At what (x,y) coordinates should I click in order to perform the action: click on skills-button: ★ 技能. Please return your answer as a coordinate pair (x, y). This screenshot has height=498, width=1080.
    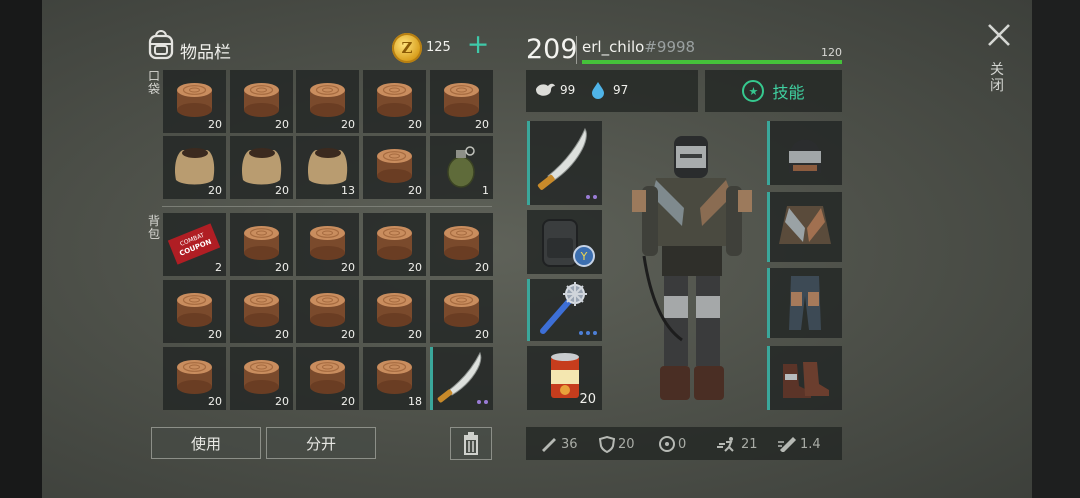
    Looking at the image, I should click on (773, 91).